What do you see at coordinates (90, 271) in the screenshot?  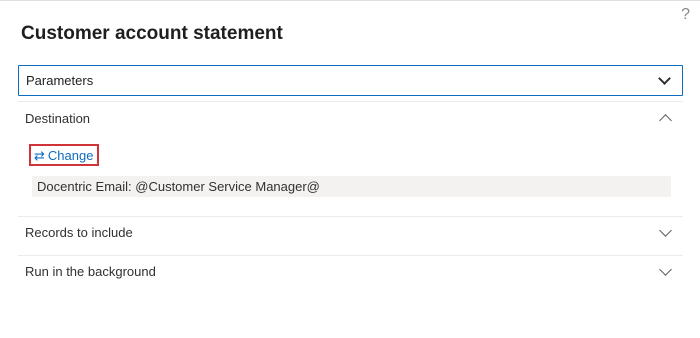 I see `run-in-background-label: Run in the background` at bounding box center [90, 271].